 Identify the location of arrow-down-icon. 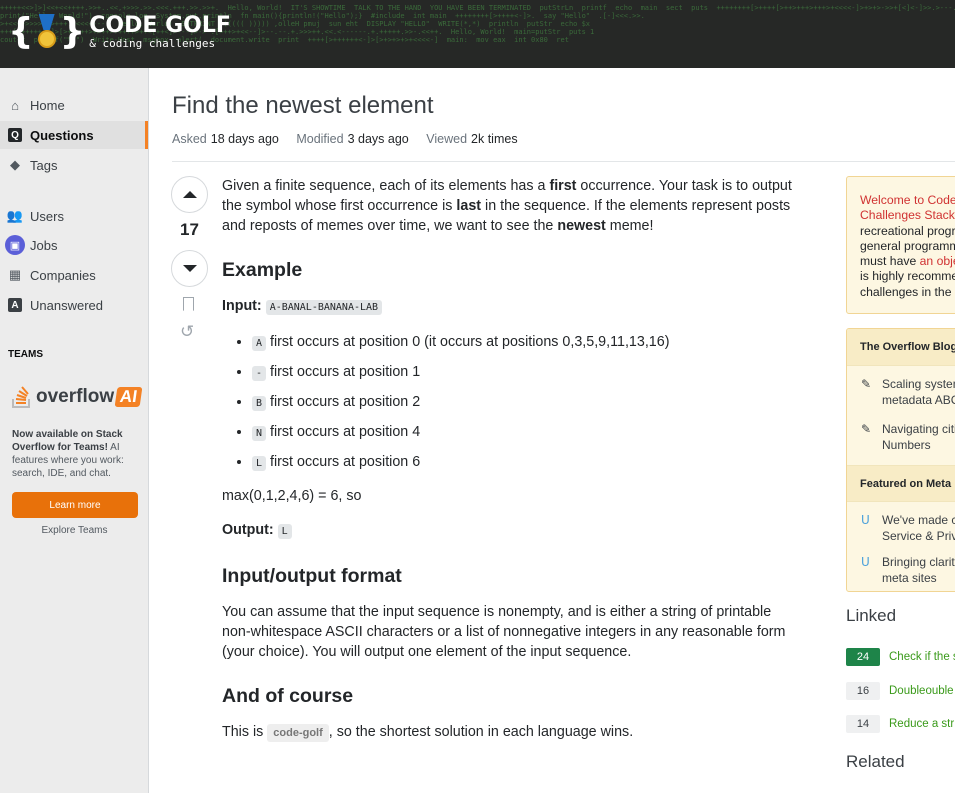
(189, 268).